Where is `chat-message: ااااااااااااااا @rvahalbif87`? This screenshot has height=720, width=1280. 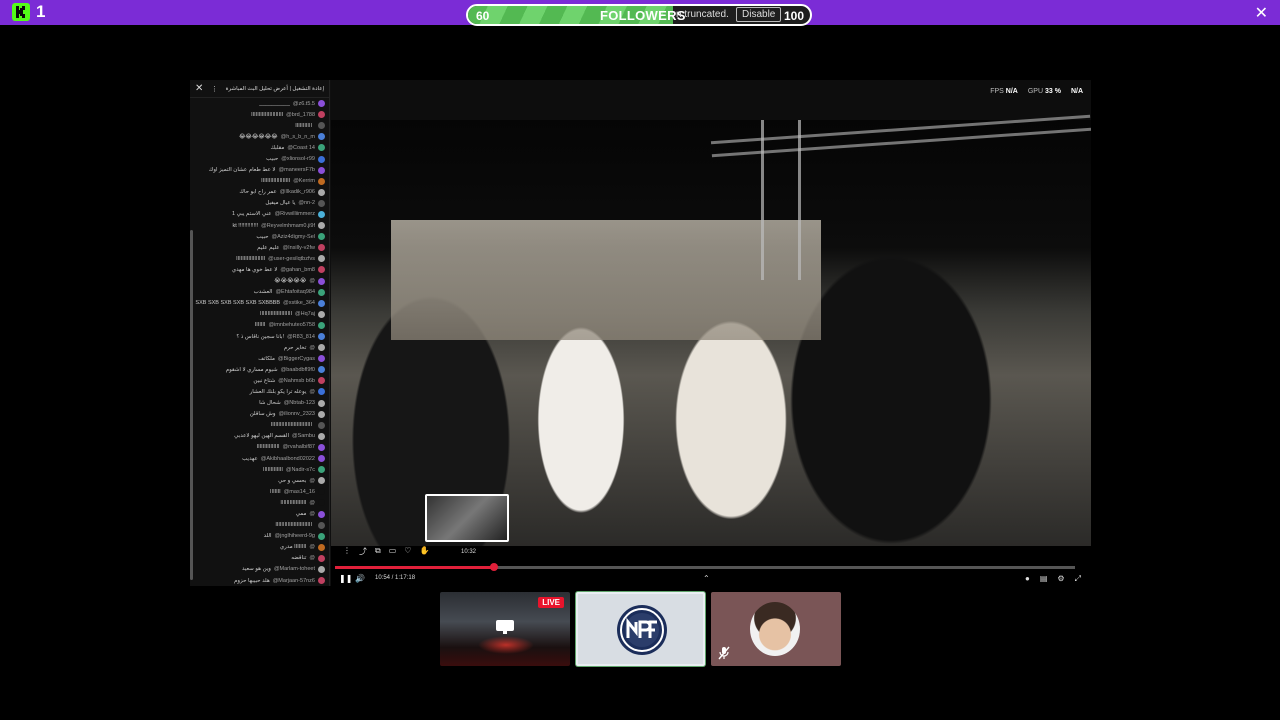 chat-message: ااااااااااااااا @rvahalbif87 is located at coordinates (258, 447).